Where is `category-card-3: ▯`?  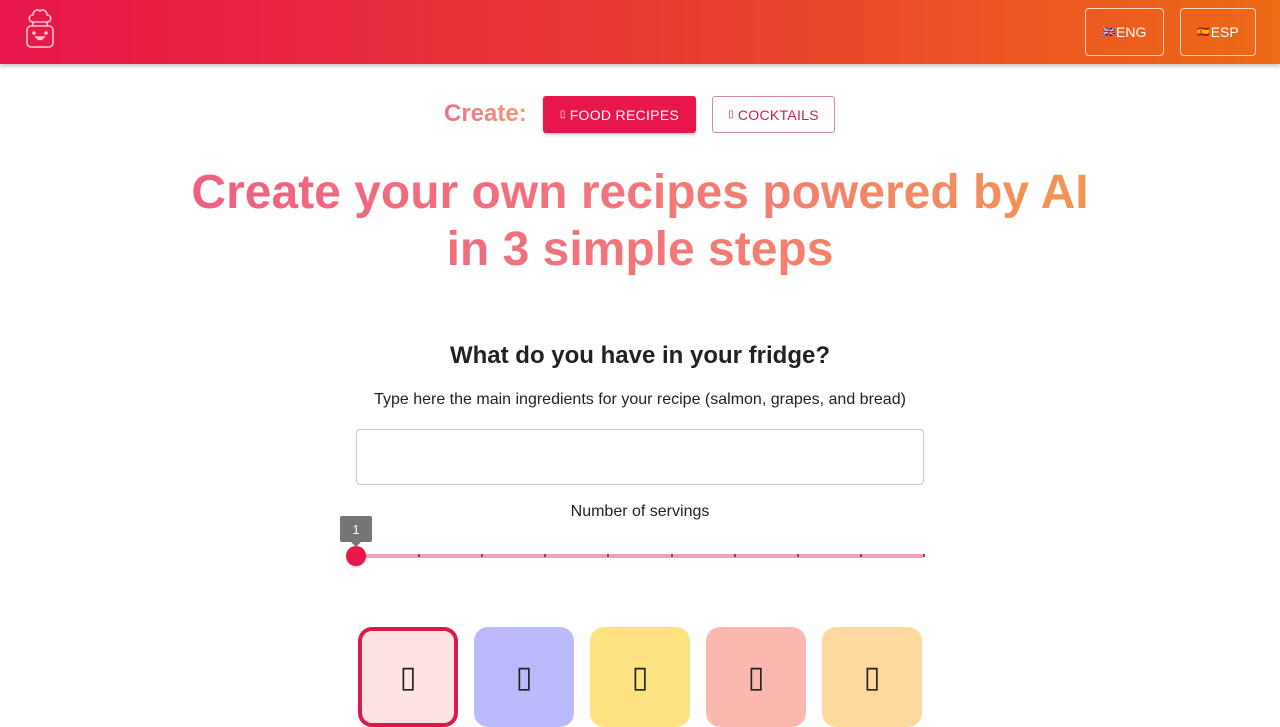 category-card-3: ▯ is located at coordinates (640, 677).